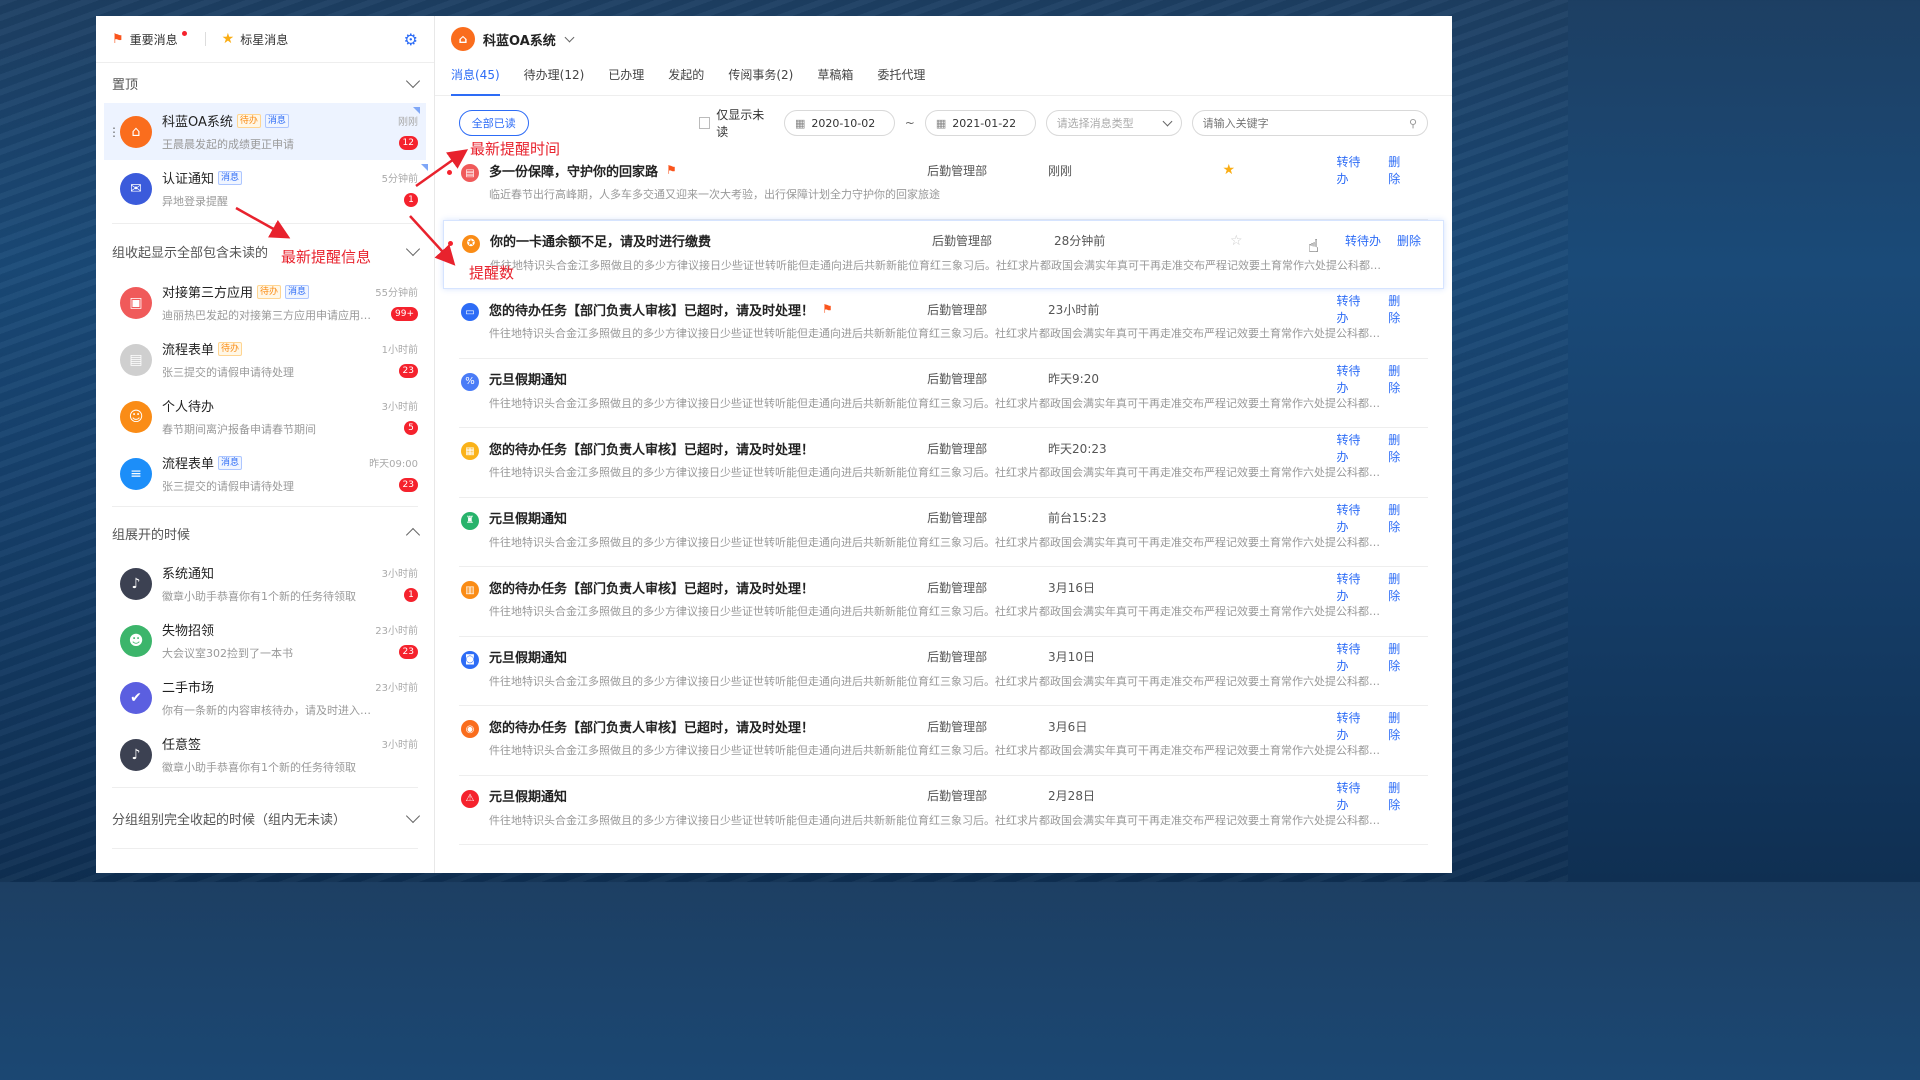  What do you see at coordinates (265, 697) in the screenshot?
I see `conversation-item: ✔ 二手市场 你有一条新的内容审核待办，请及时进入… 23小时前` at bounding box center [265, 697].